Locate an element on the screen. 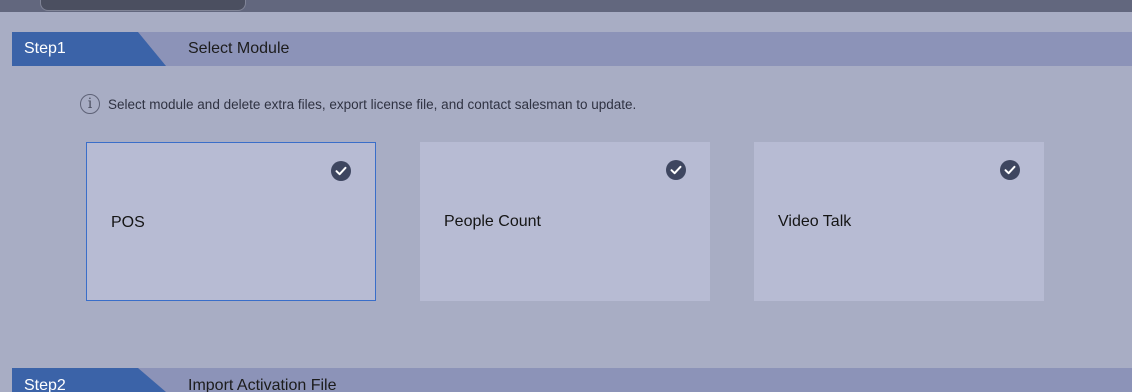 The height and width of the screenshot is (392, 1132). step1-header: Step1 Select Module is located at coordinates (572, 49).